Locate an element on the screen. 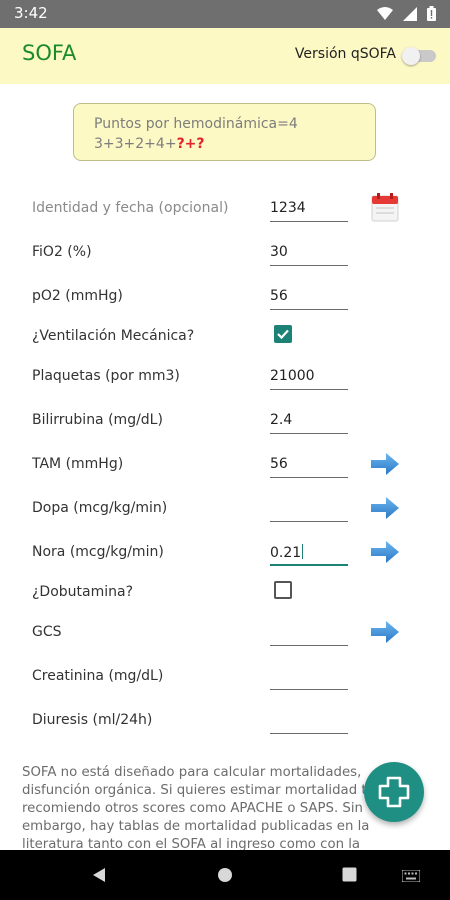 The width and height of the screenshot is (450, 900). platelets-input: 21000 is located at coordinates (309, 376).